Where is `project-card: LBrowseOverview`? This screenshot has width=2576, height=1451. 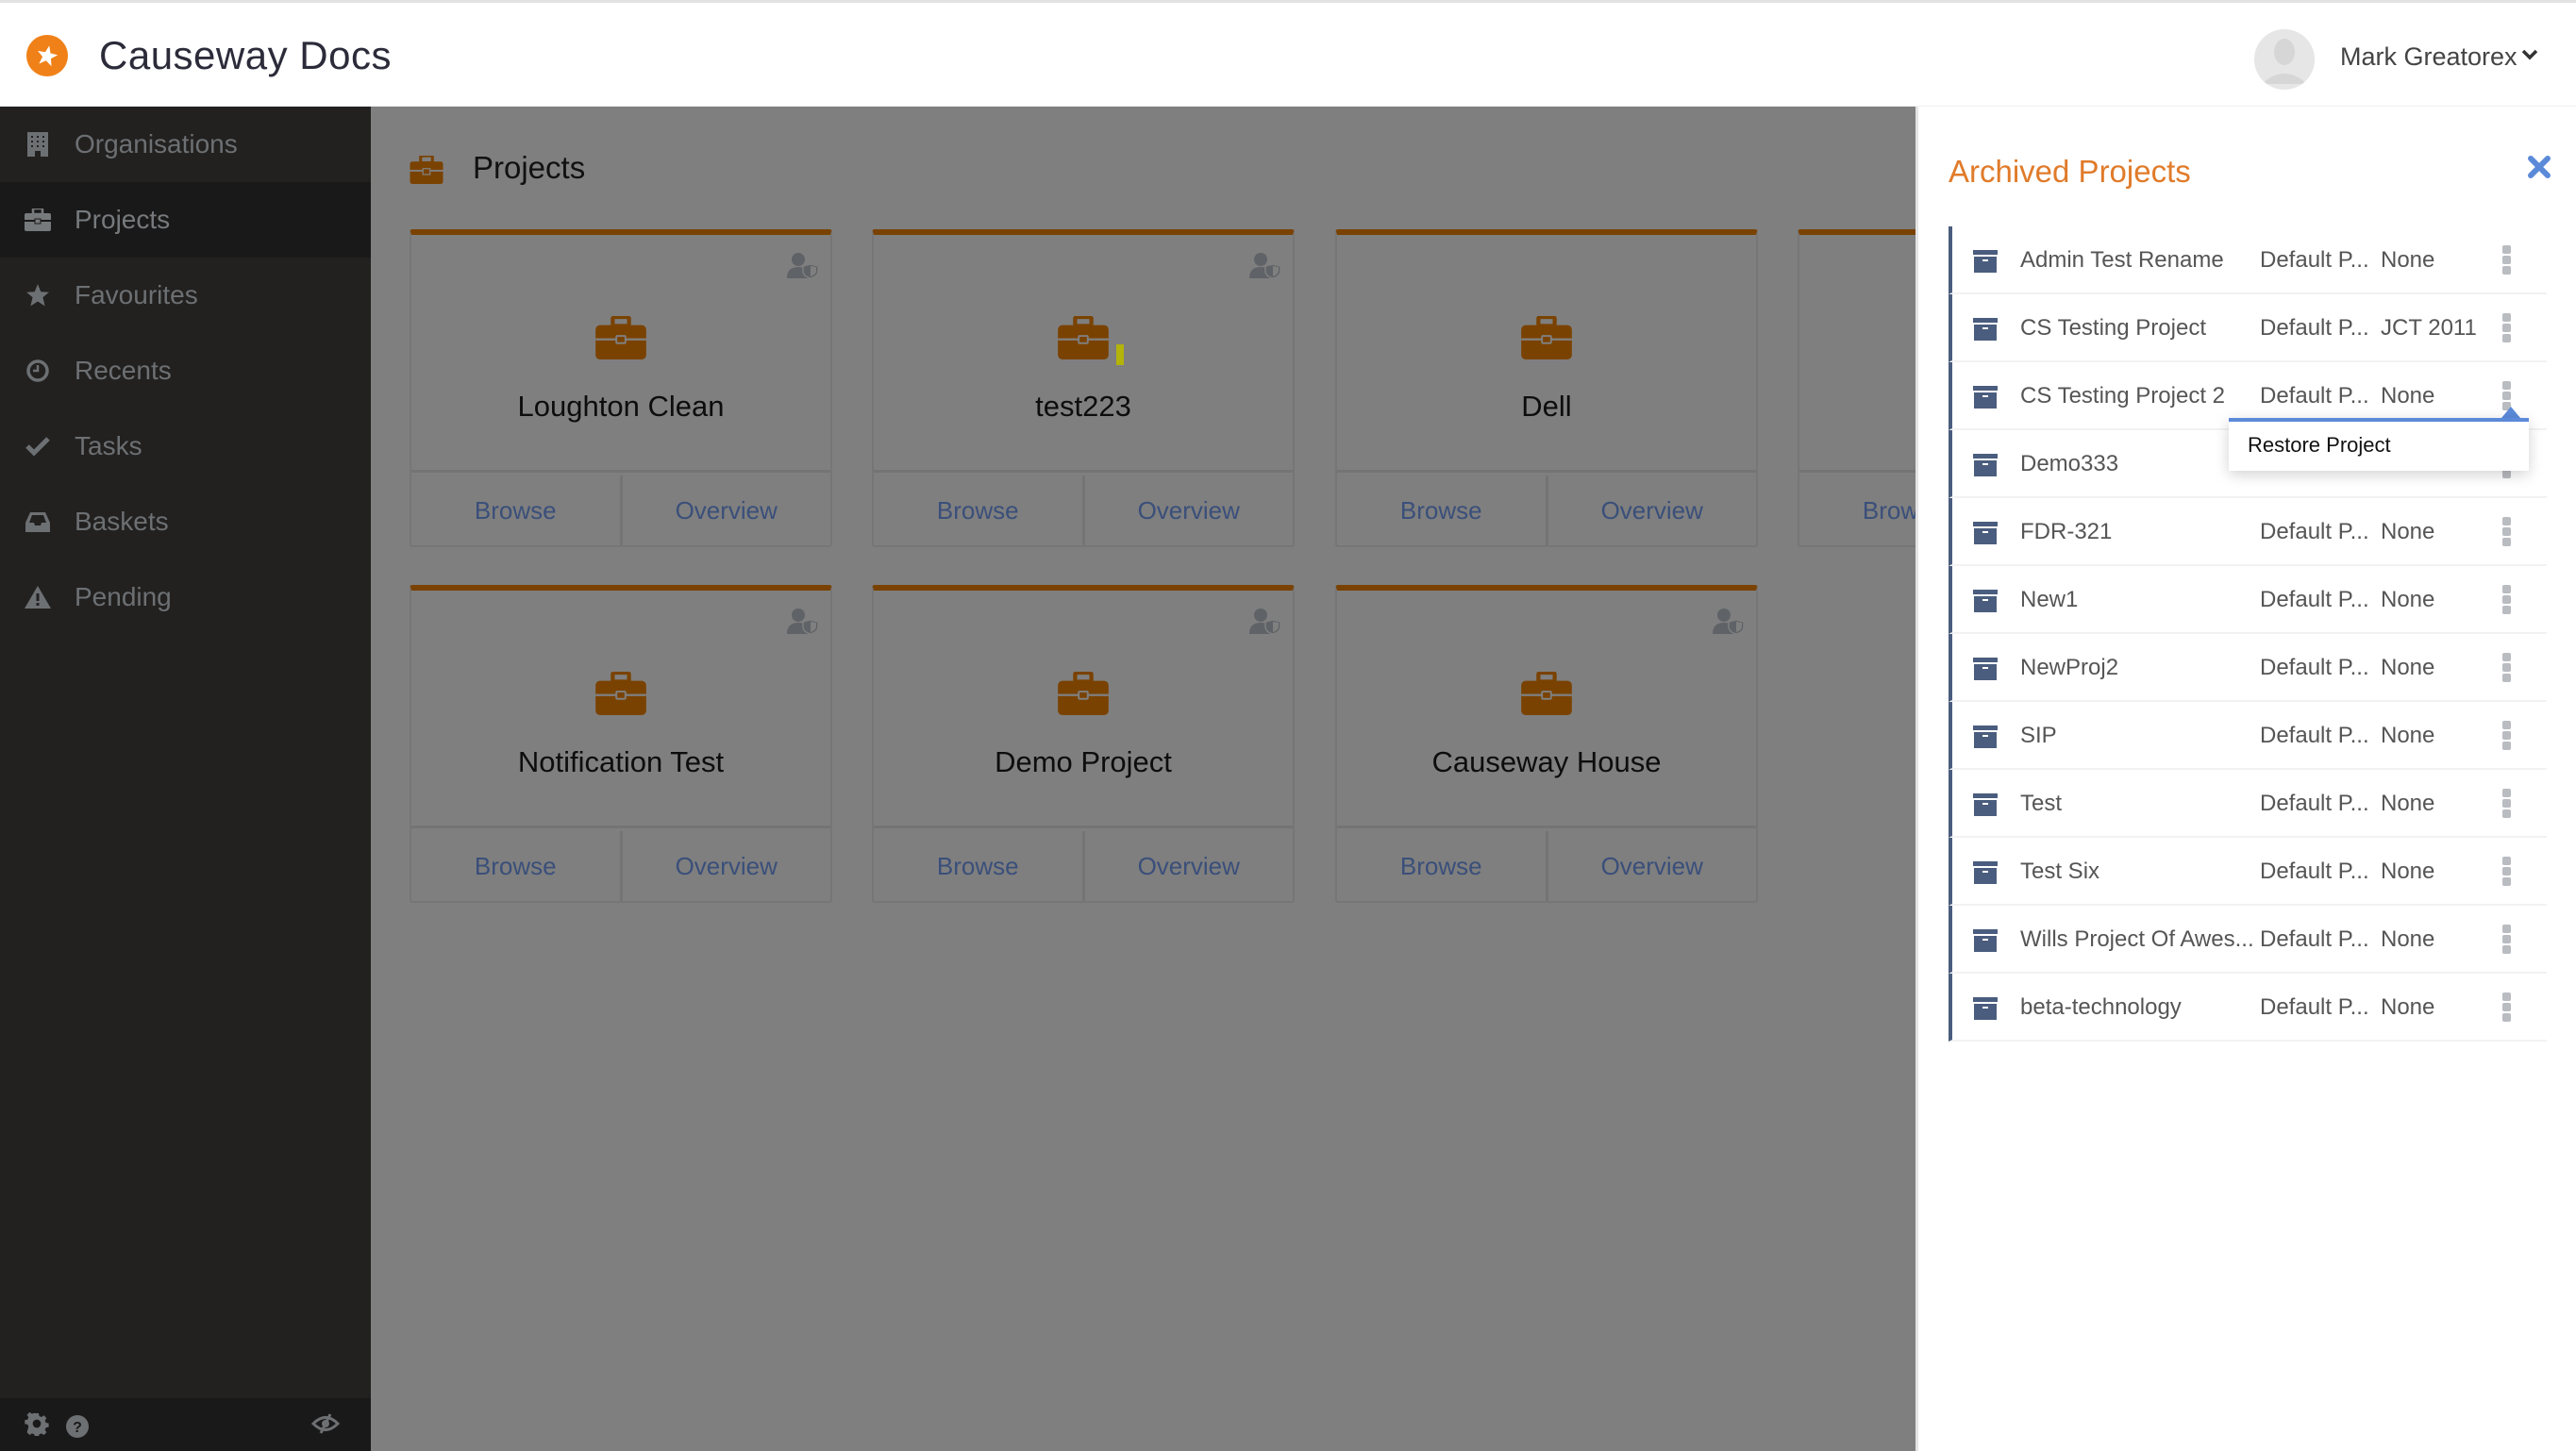 project-card: LBrowseOverview is located at coordinates (1856, 388).